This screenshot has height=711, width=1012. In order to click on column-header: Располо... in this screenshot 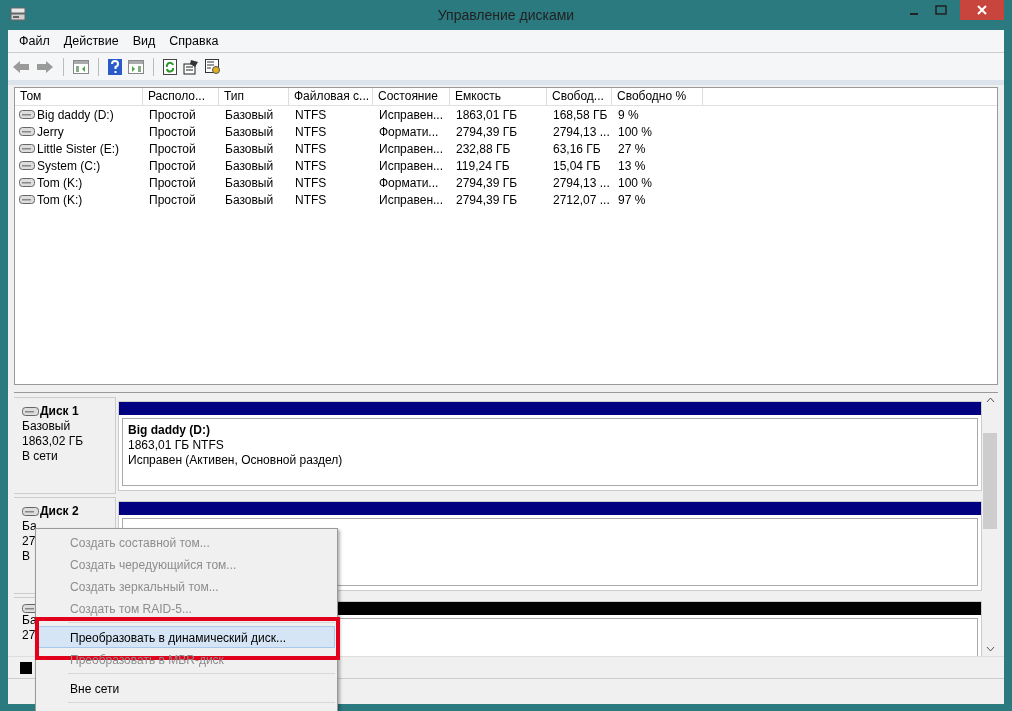, I will do `click(181, 96)`.